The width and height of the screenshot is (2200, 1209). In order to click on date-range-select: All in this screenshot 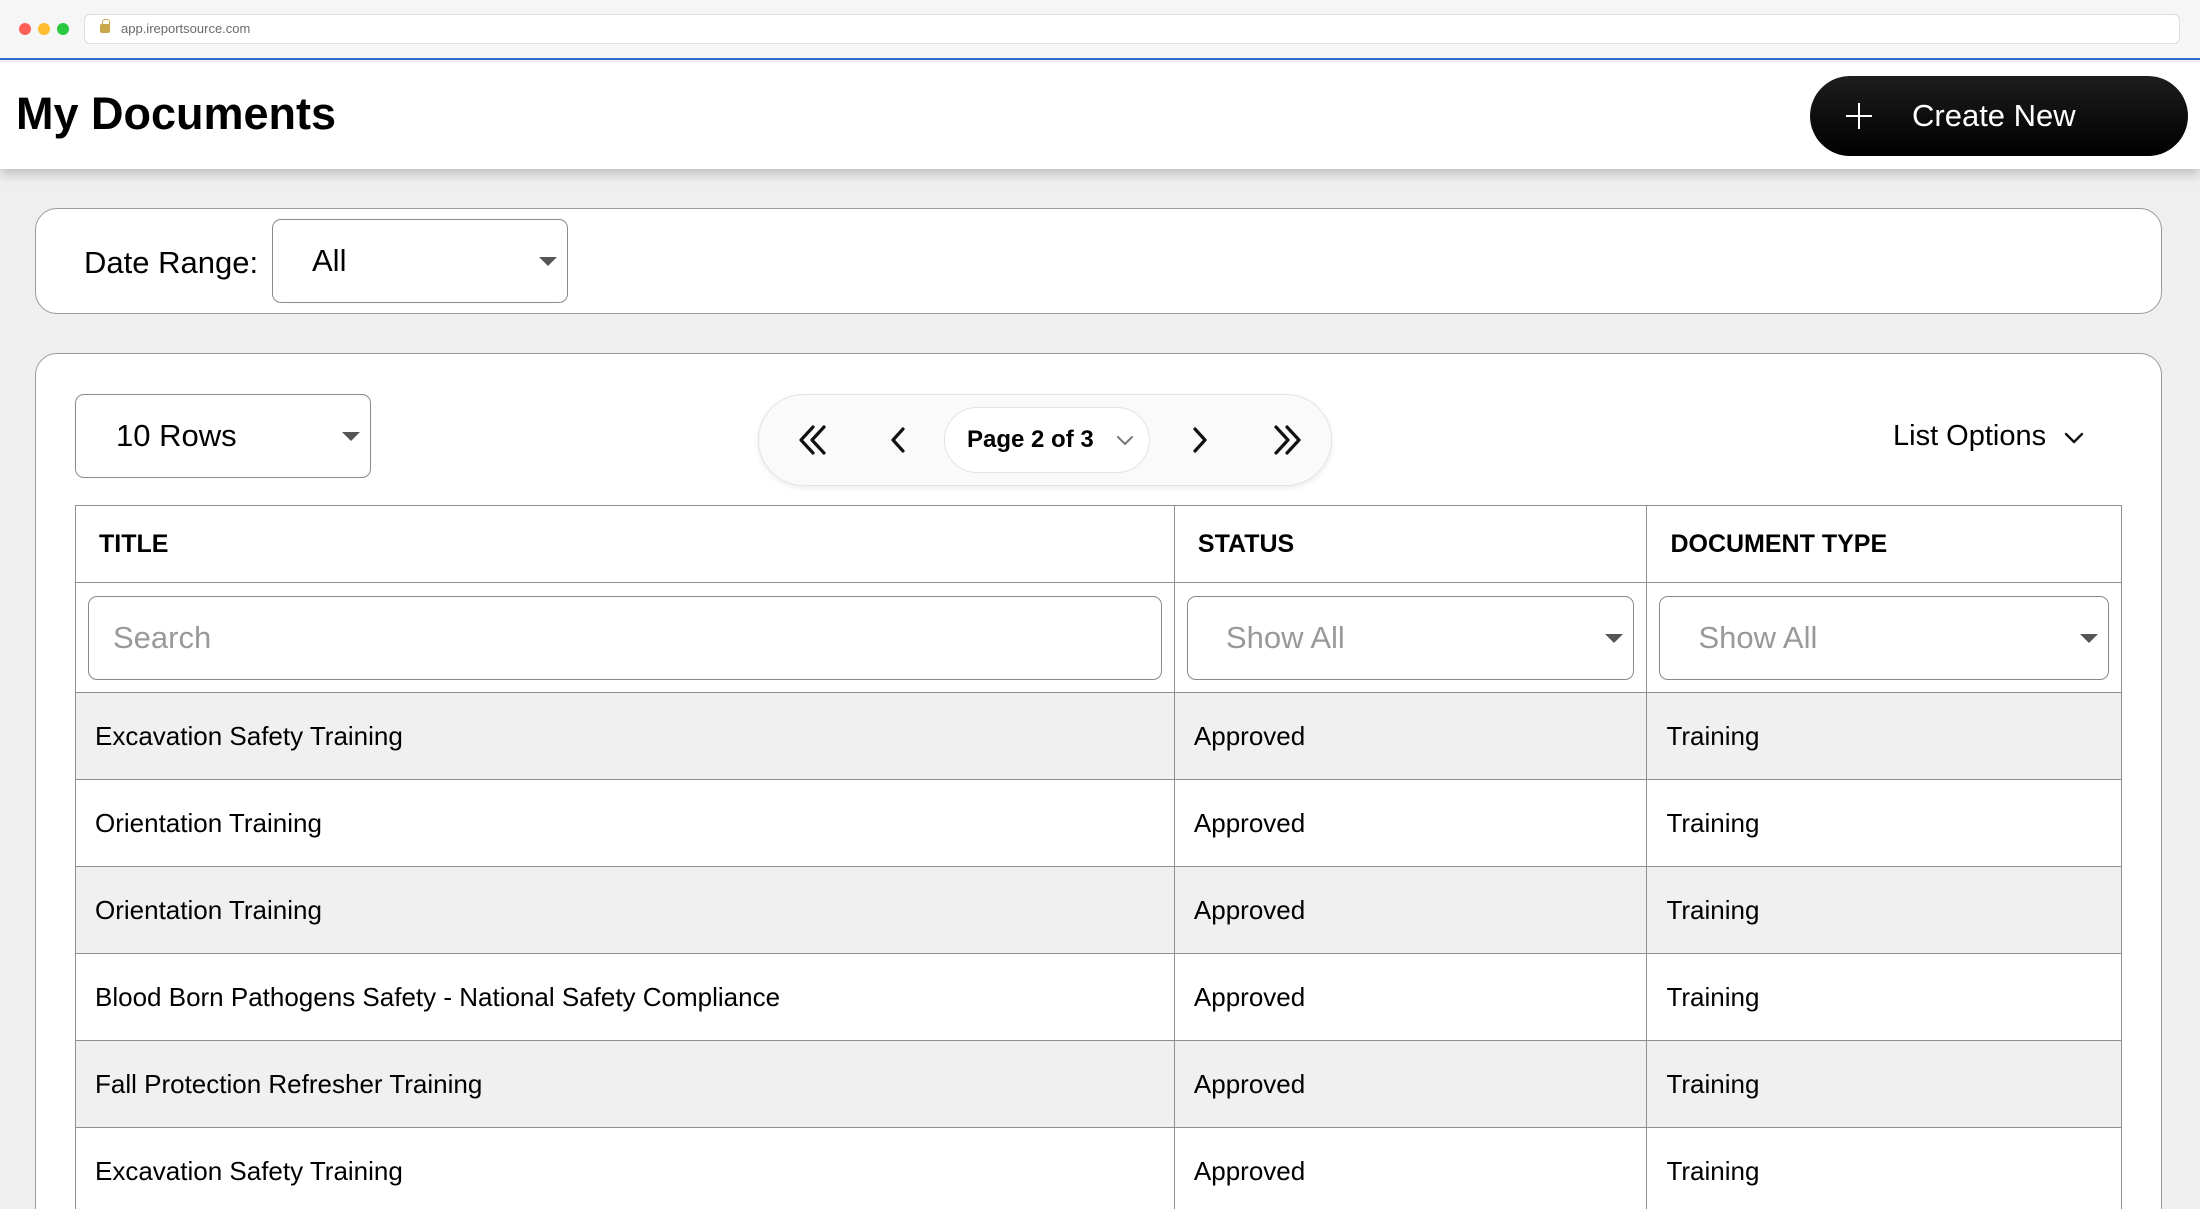, I will do `click(420, 261)`.